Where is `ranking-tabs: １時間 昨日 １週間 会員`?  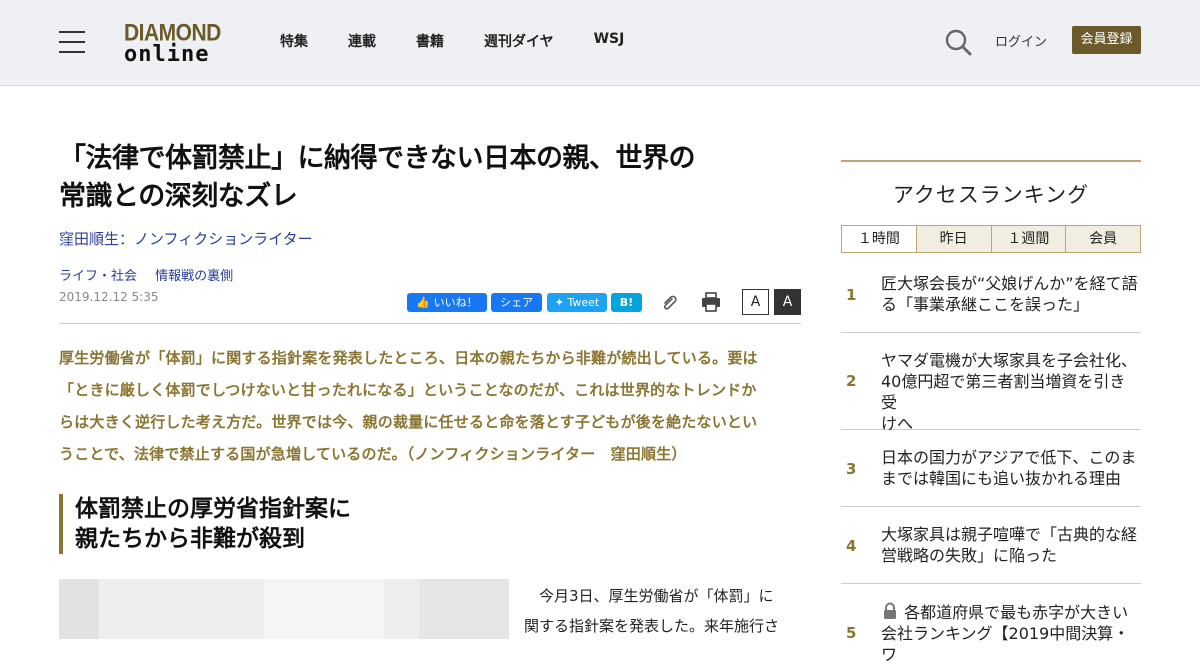 ranking-tabs: １時間 昨日 １週間 会員 is located at coordinates (991, 239).